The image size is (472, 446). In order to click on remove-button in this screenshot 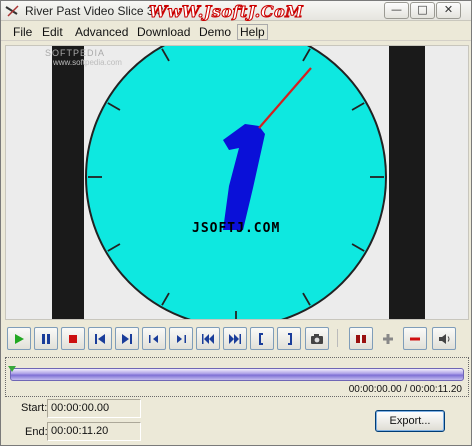, I will do `click(415, 338)`.